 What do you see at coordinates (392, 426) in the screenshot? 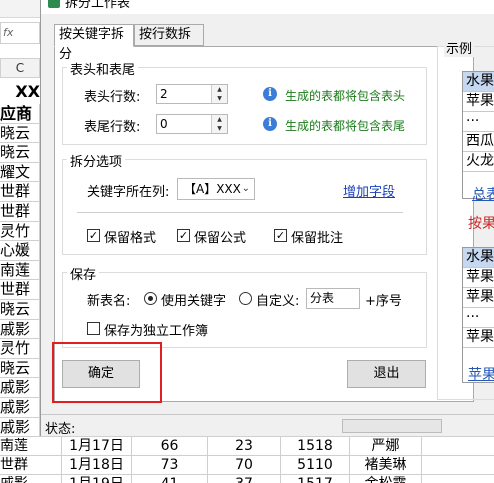
I see `status-progress-bar` at bounding box center [392, 426].